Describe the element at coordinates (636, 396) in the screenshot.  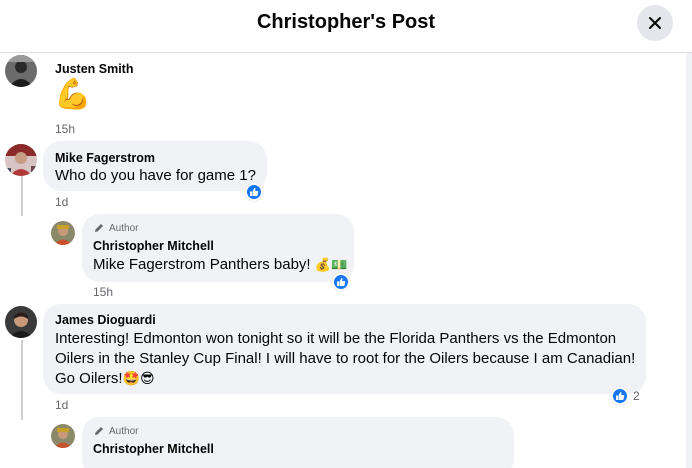
I see `reaction-count: 2` at that location.